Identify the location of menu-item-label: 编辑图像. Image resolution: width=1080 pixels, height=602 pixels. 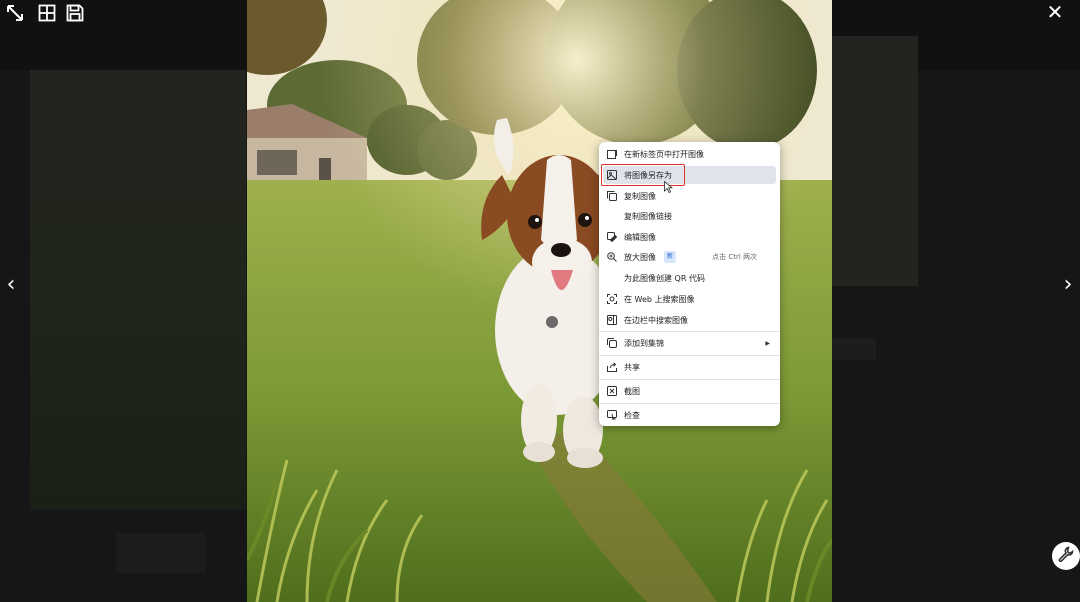
(640, 237).